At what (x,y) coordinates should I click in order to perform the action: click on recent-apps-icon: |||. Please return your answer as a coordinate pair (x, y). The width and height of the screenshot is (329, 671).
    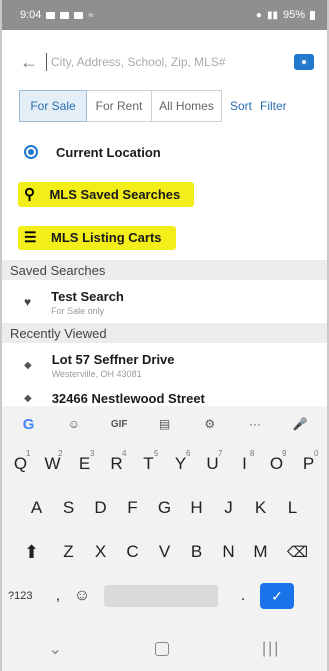
    Looking at the image, I should click on (271, 649).